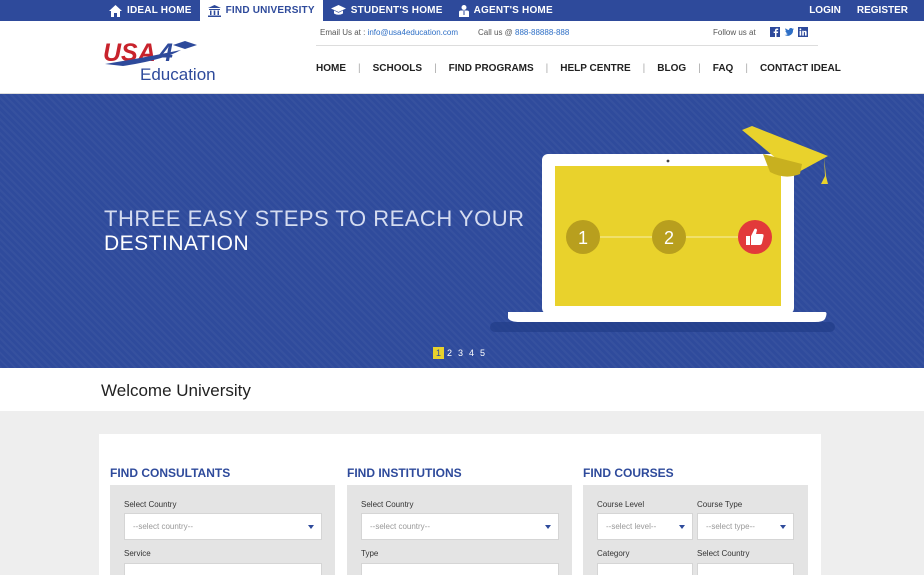  I want to click on site-logo: USA 4 Education, so click(165, 59).